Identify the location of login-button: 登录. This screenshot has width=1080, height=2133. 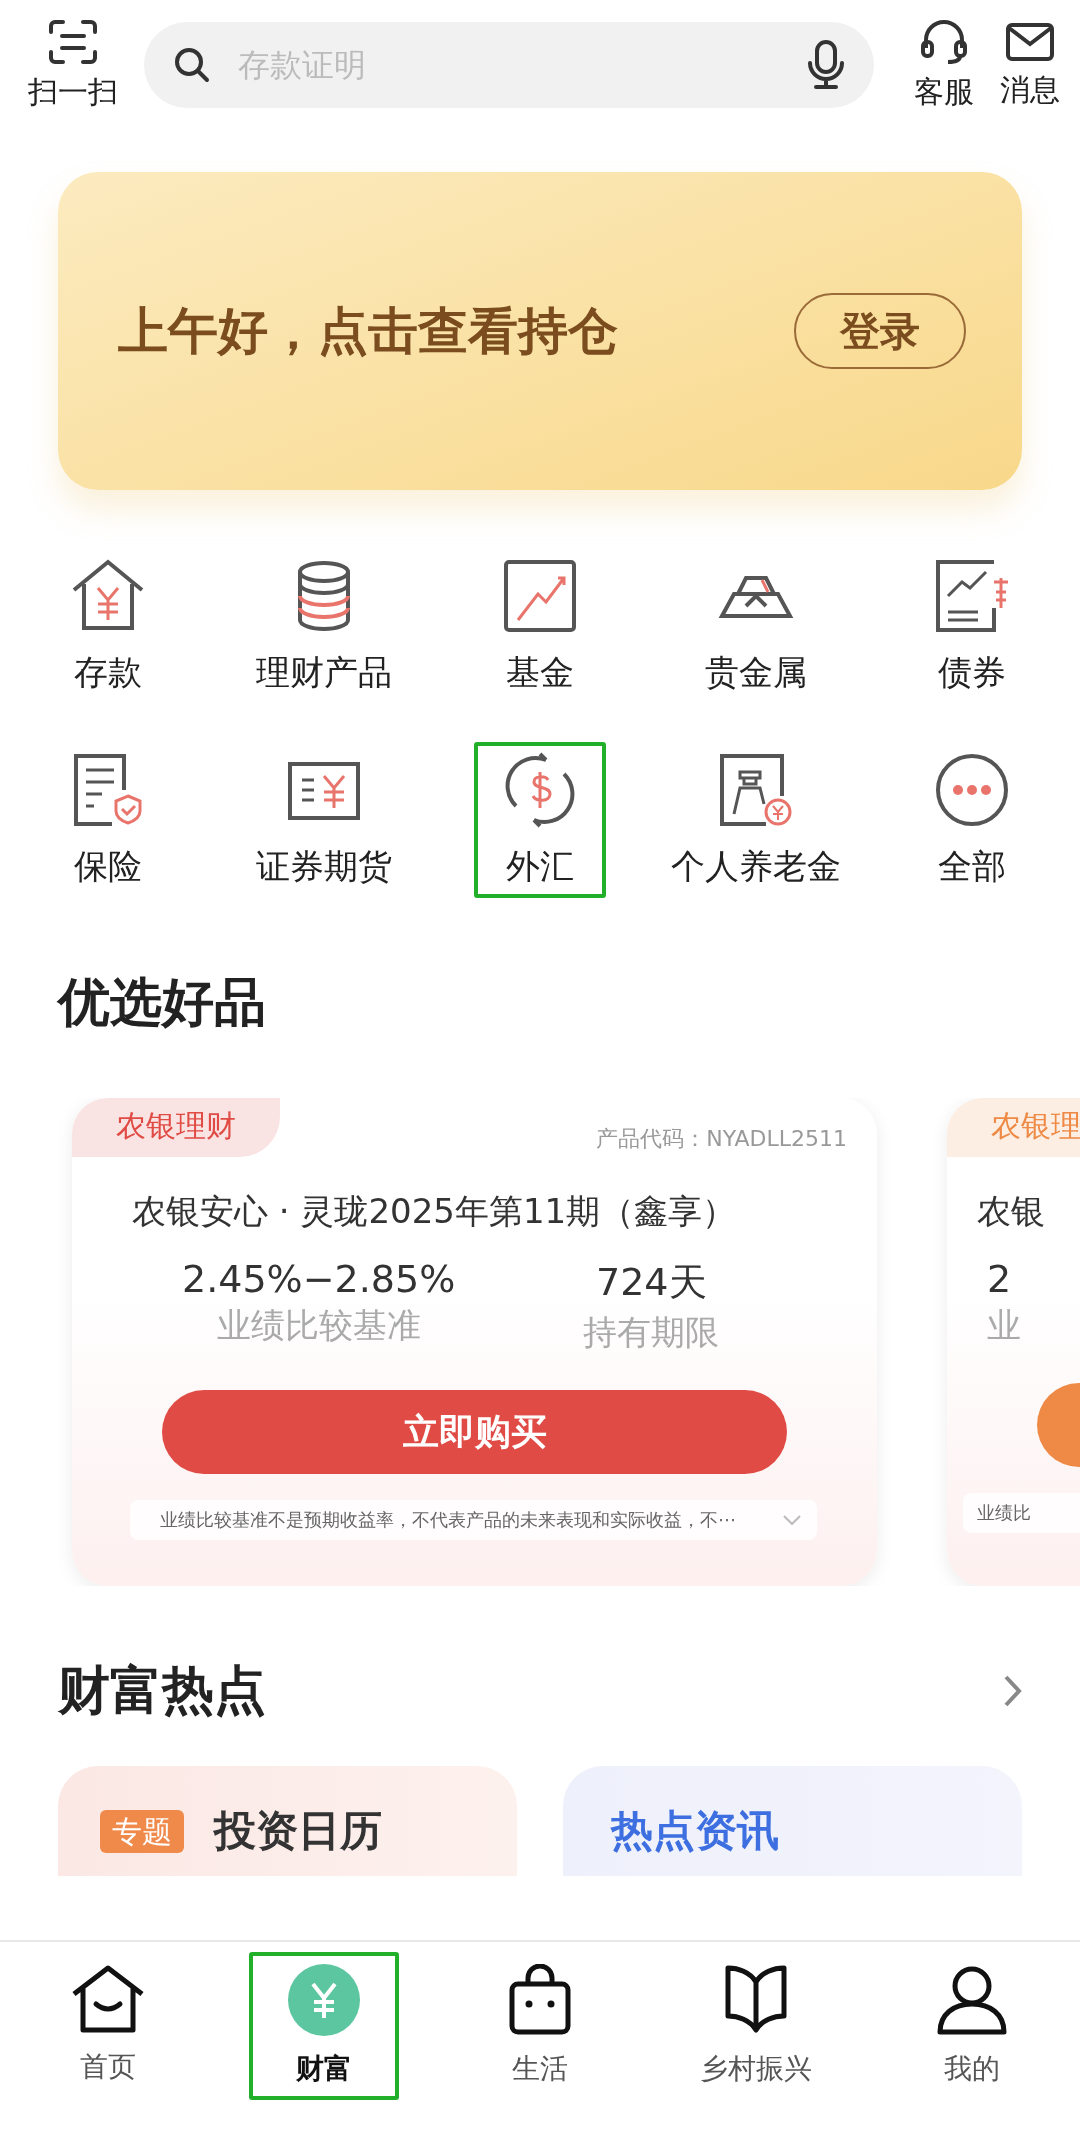
(880, 331).